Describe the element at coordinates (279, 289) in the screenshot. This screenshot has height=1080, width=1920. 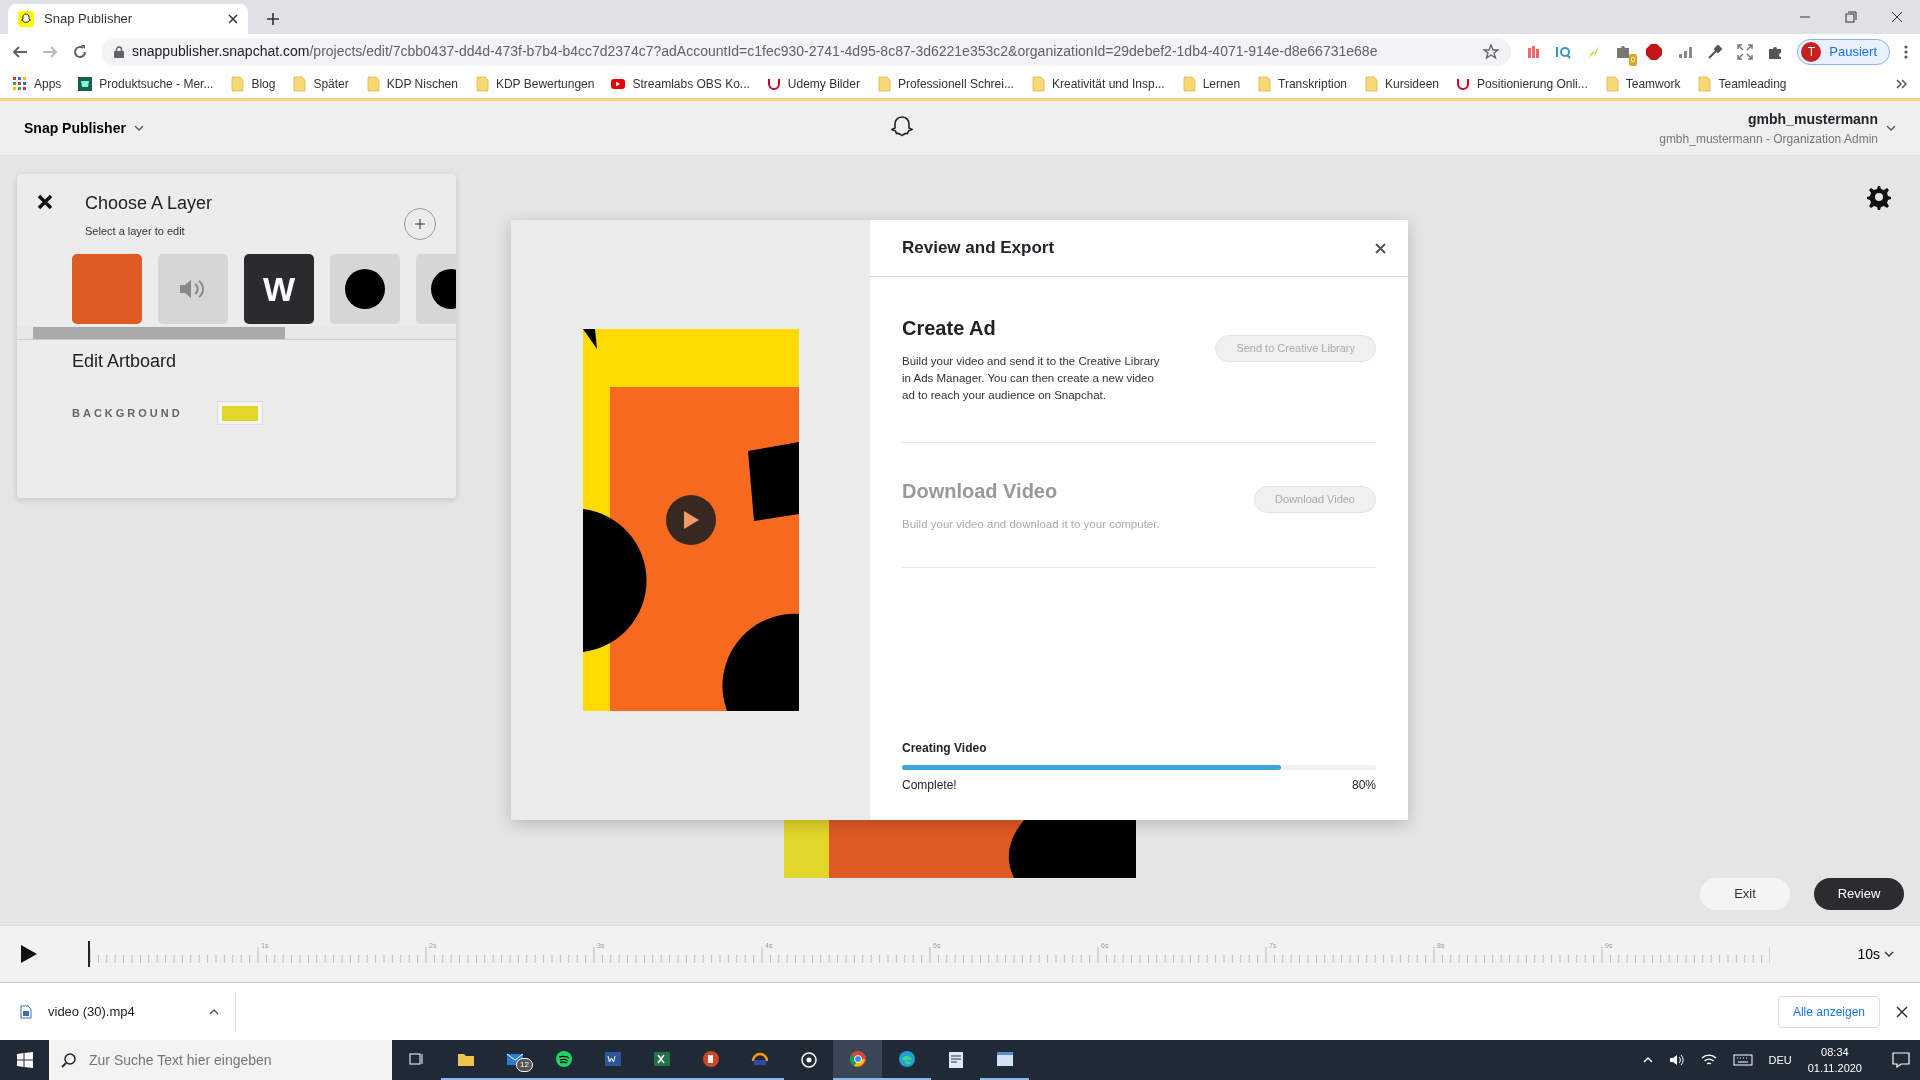
I see `layer-thumbnail: W` at that location.